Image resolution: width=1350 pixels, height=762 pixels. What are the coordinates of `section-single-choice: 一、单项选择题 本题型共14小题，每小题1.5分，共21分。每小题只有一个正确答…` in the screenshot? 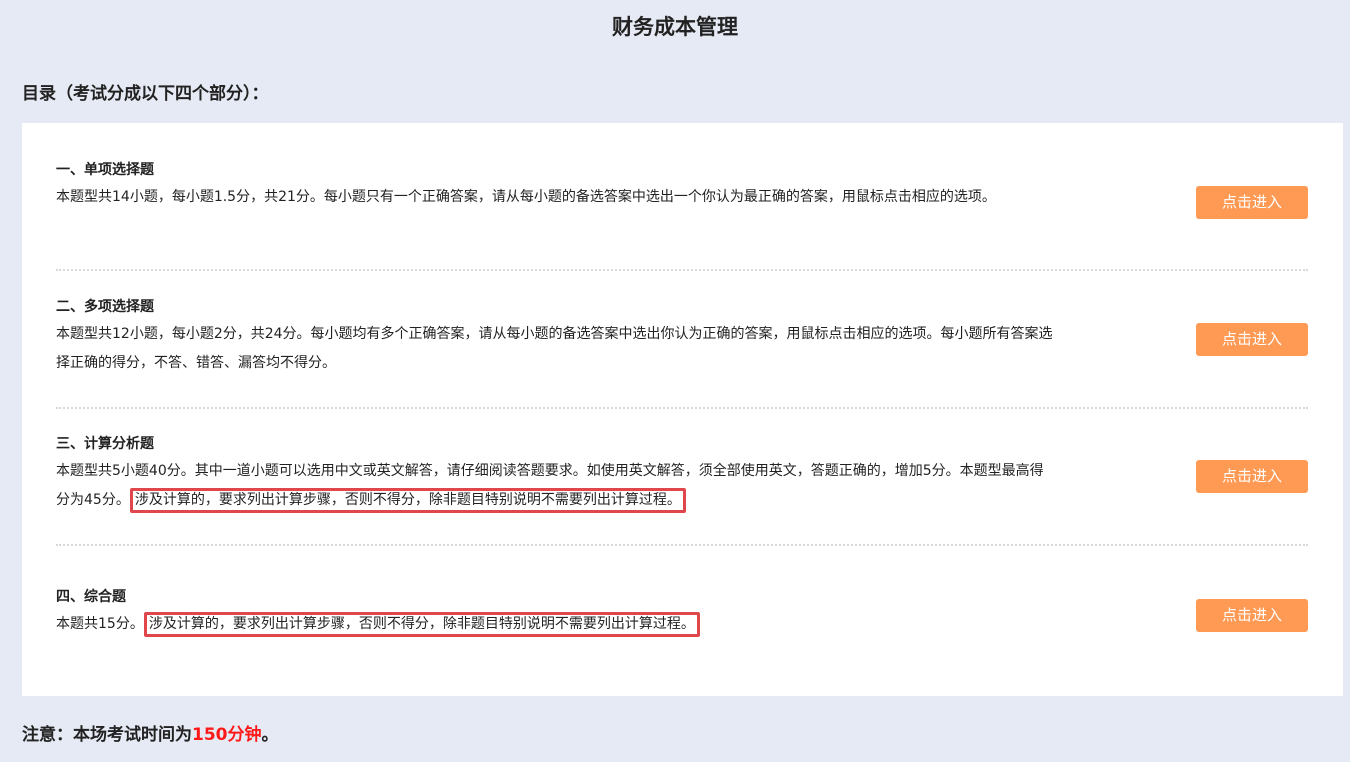 It's located at (682, 202).